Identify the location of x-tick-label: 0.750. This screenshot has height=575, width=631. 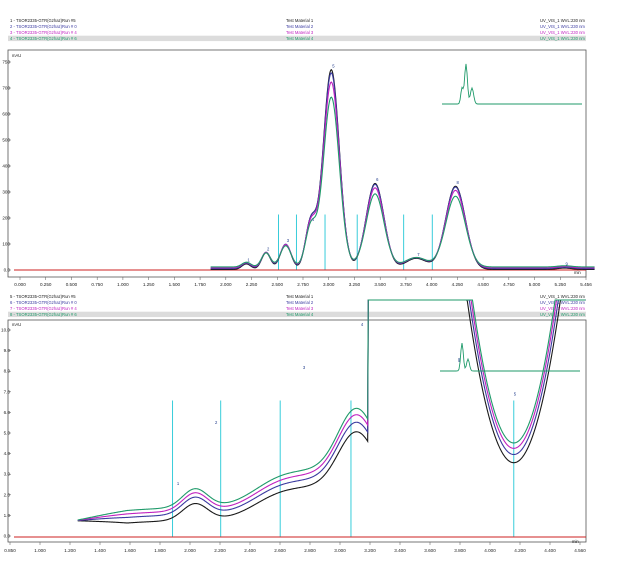
(97, 284).